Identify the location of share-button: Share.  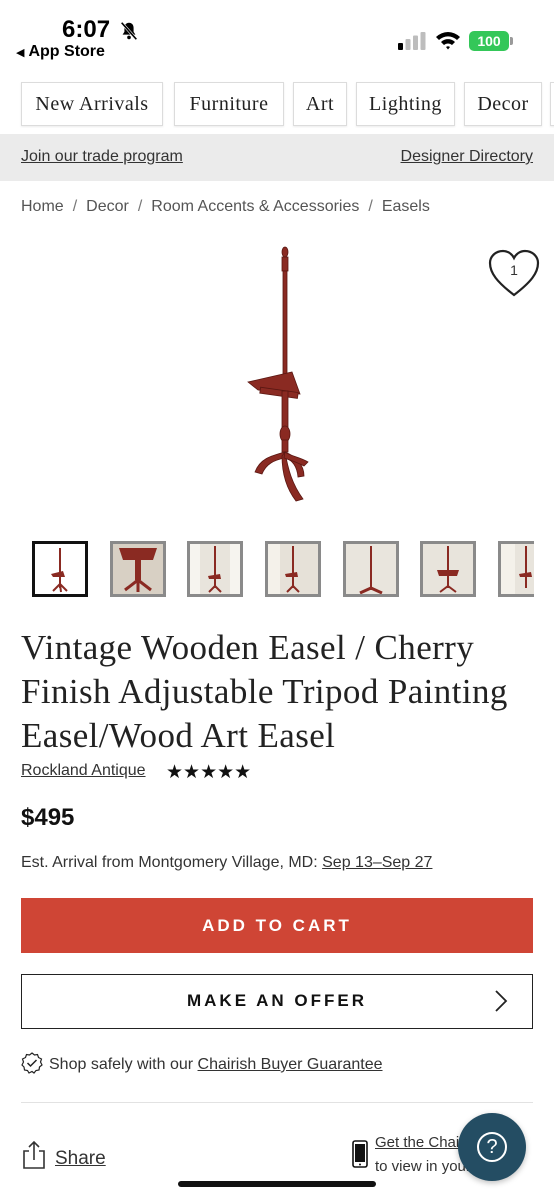
(63, 1155).